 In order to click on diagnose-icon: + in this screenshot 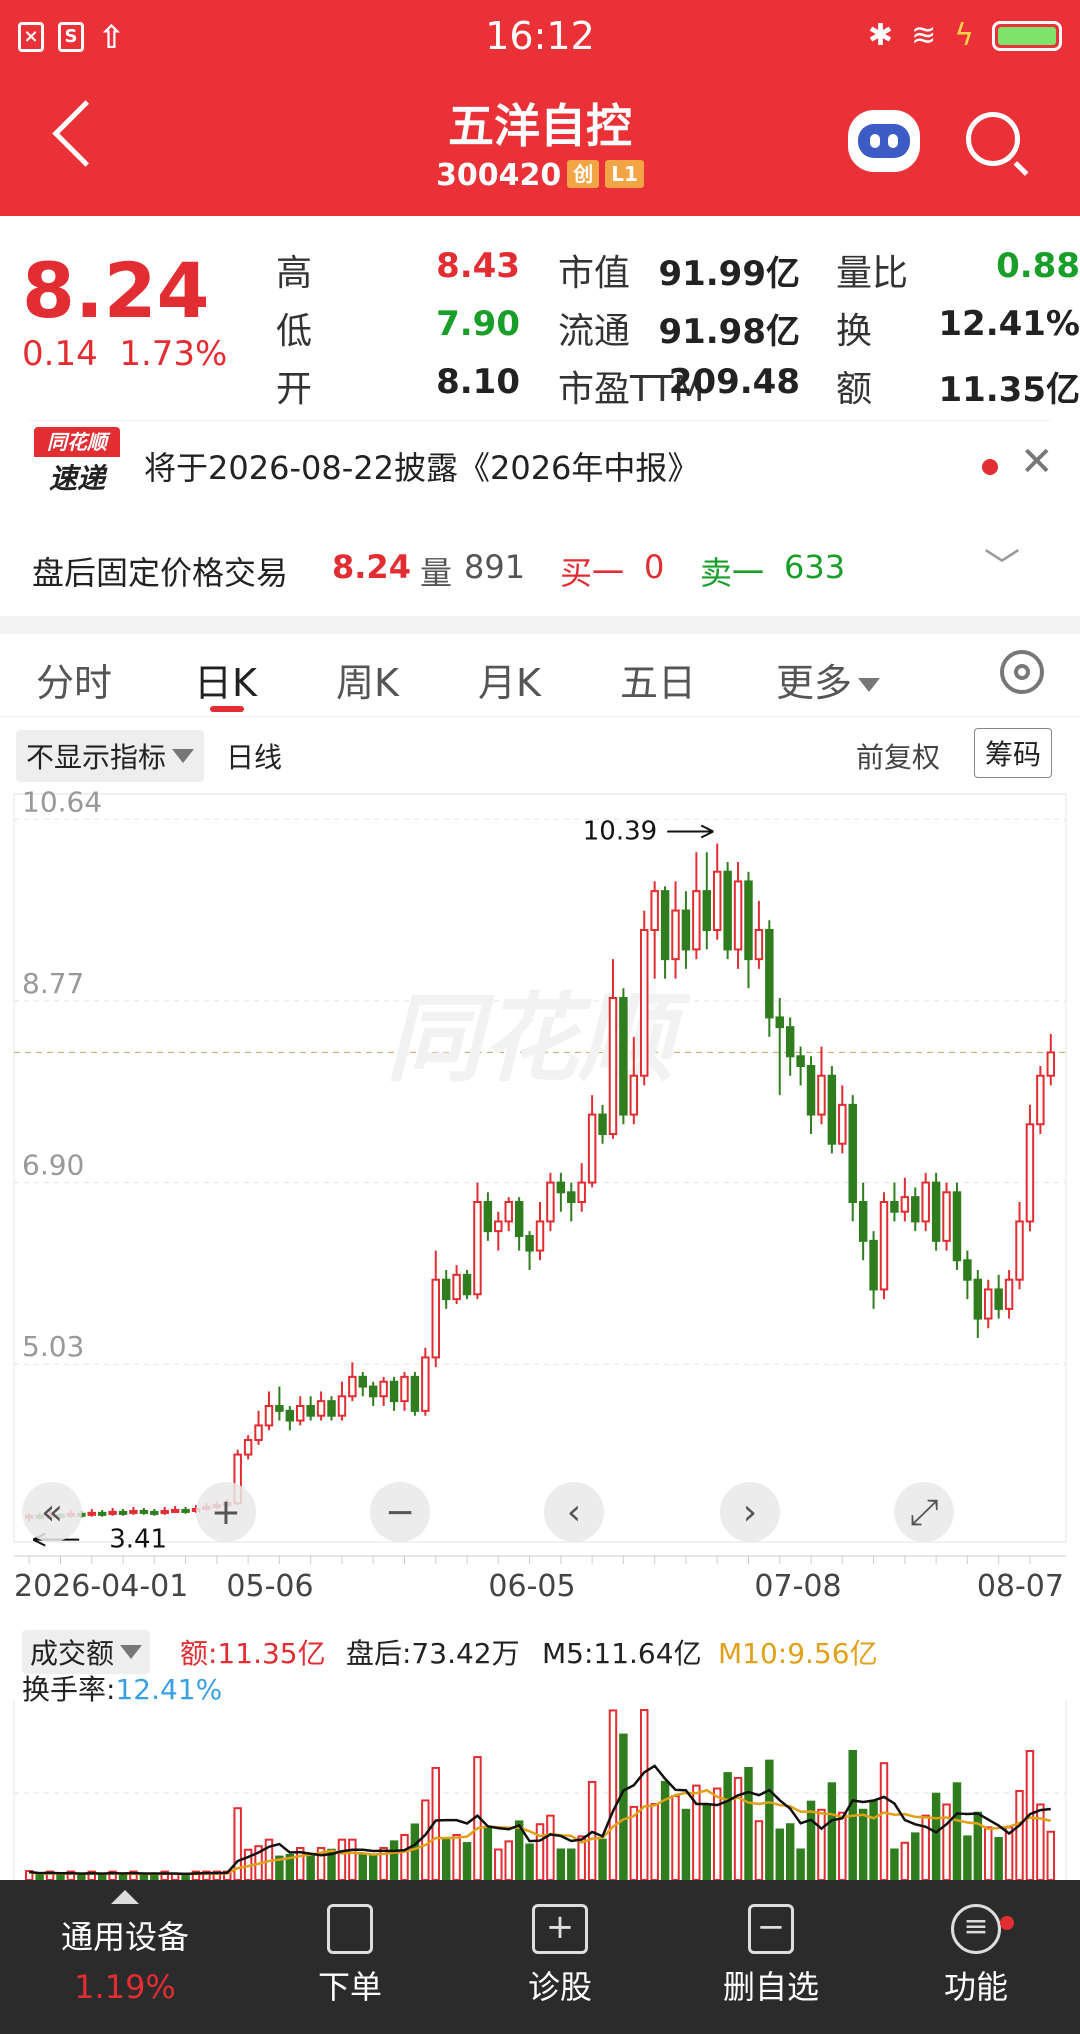, I will do `click(560, 1929)`.